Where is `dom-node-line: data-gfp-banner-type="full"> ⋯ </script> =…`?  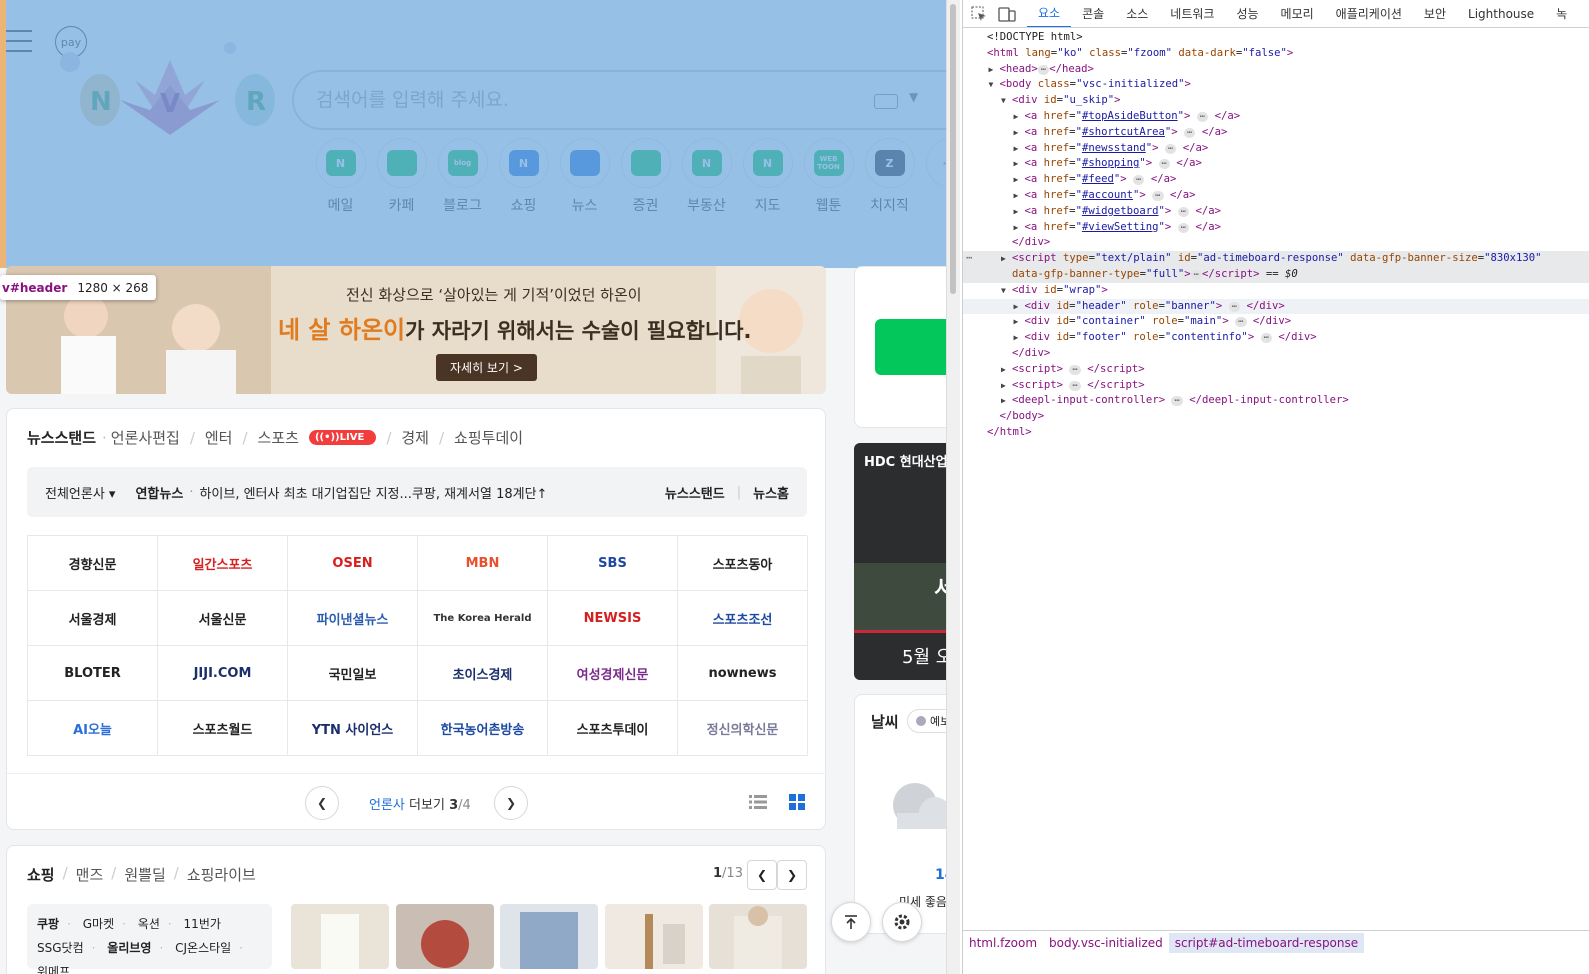
dom-node-line: data-gfp-banner-type="full"> ⋯ </script> =… is located at coordinates (1276, 274).